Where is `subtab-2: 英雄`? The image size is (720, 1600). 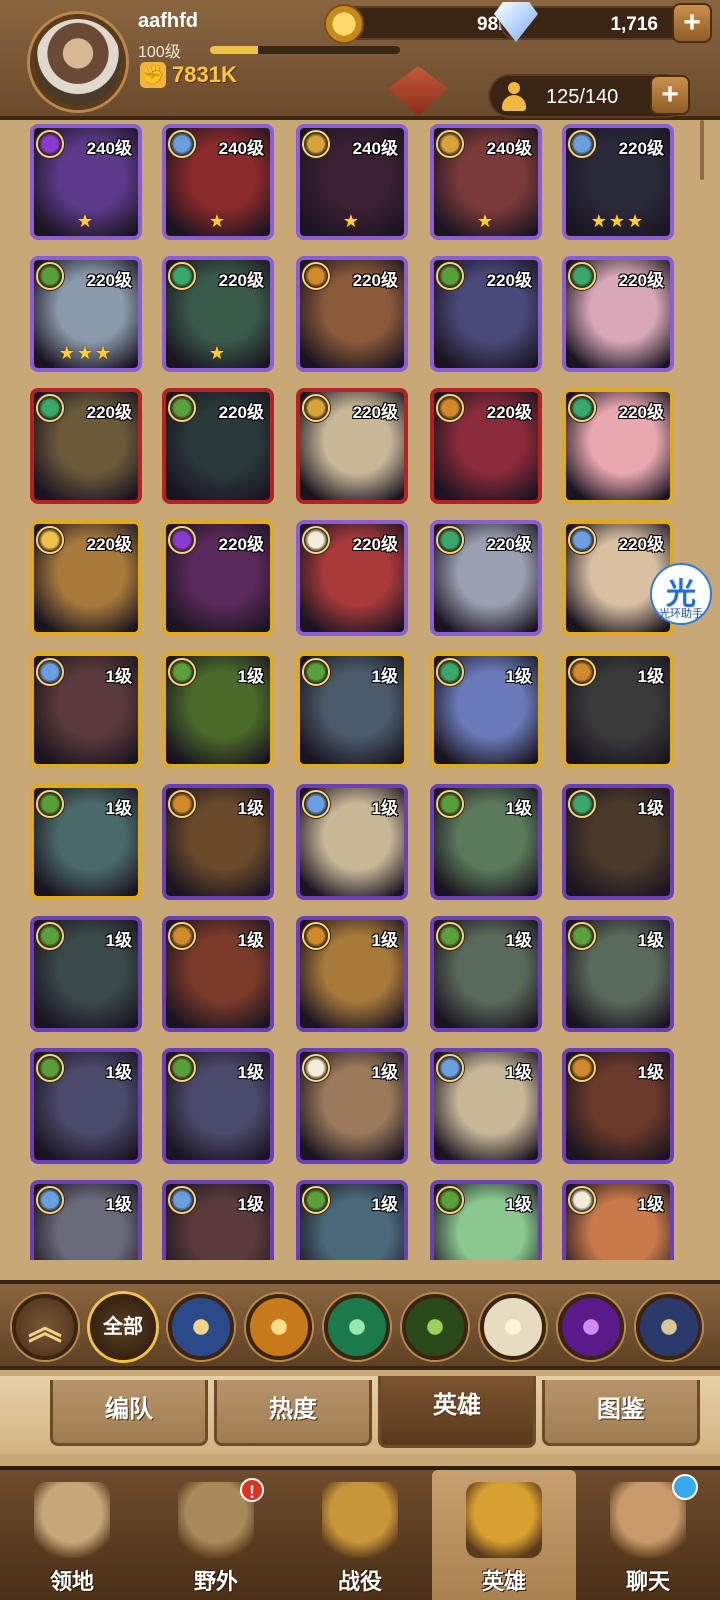
subtab-2: 英雄 is located at coordinates (457, 1412).